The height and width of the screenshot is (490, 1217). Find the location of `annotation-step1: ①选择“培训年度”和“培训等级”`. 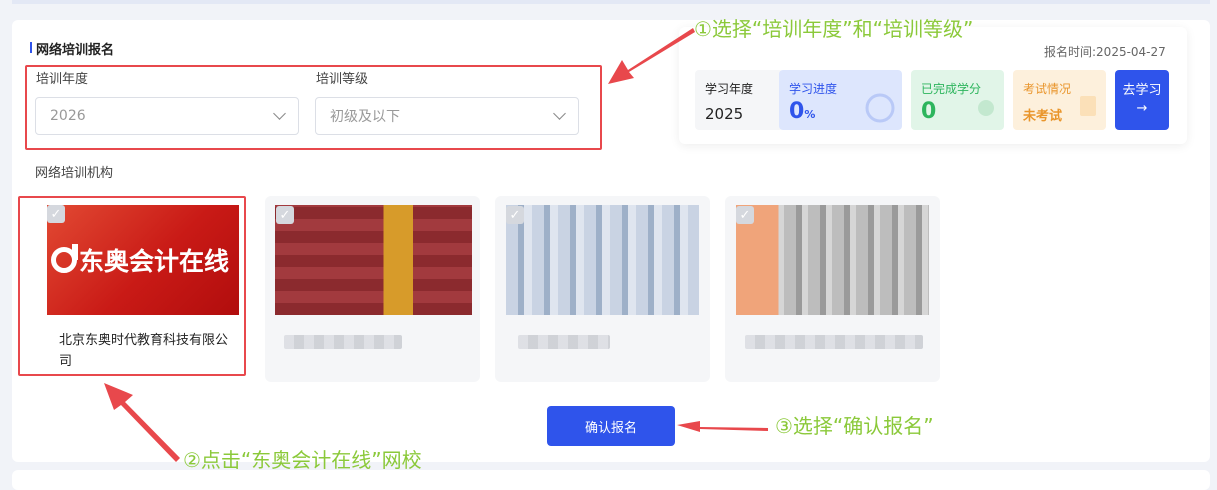

annotation-step1: ①选择“培训年度”和“培训等级” is located at coordinates (834, 29).